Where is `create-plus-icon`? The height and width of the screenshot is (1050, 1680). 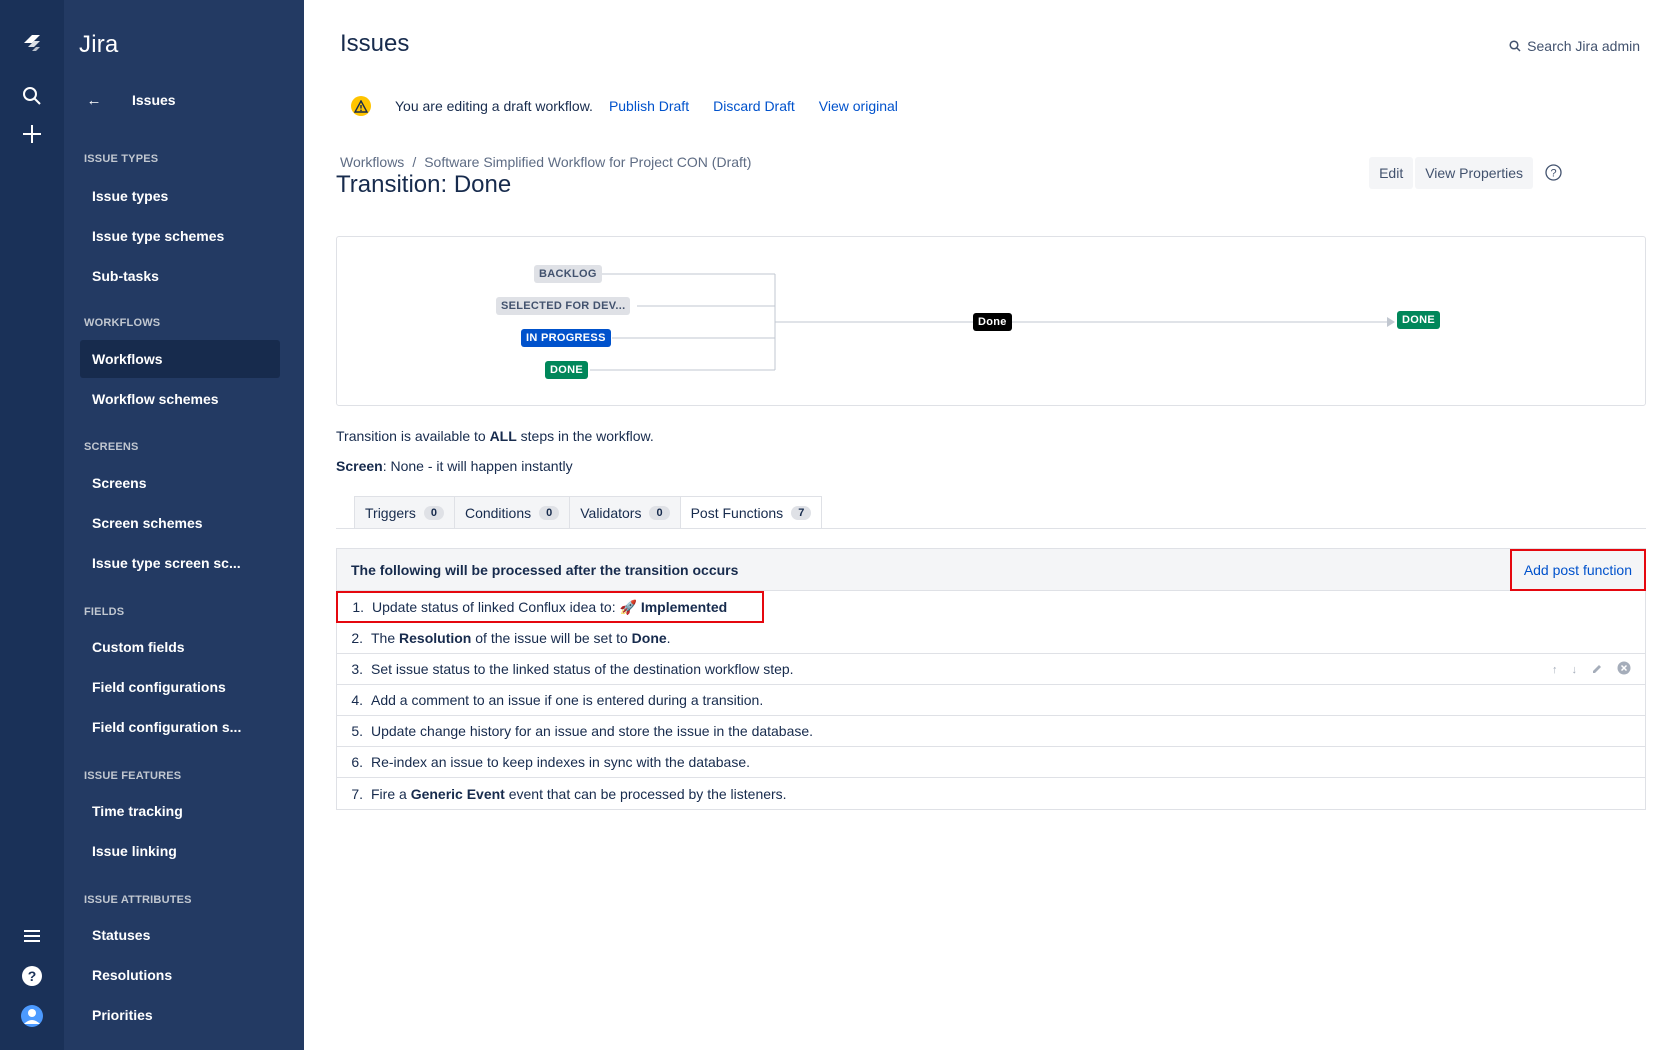 create-plus-icon is located at coordinates (32, 134).